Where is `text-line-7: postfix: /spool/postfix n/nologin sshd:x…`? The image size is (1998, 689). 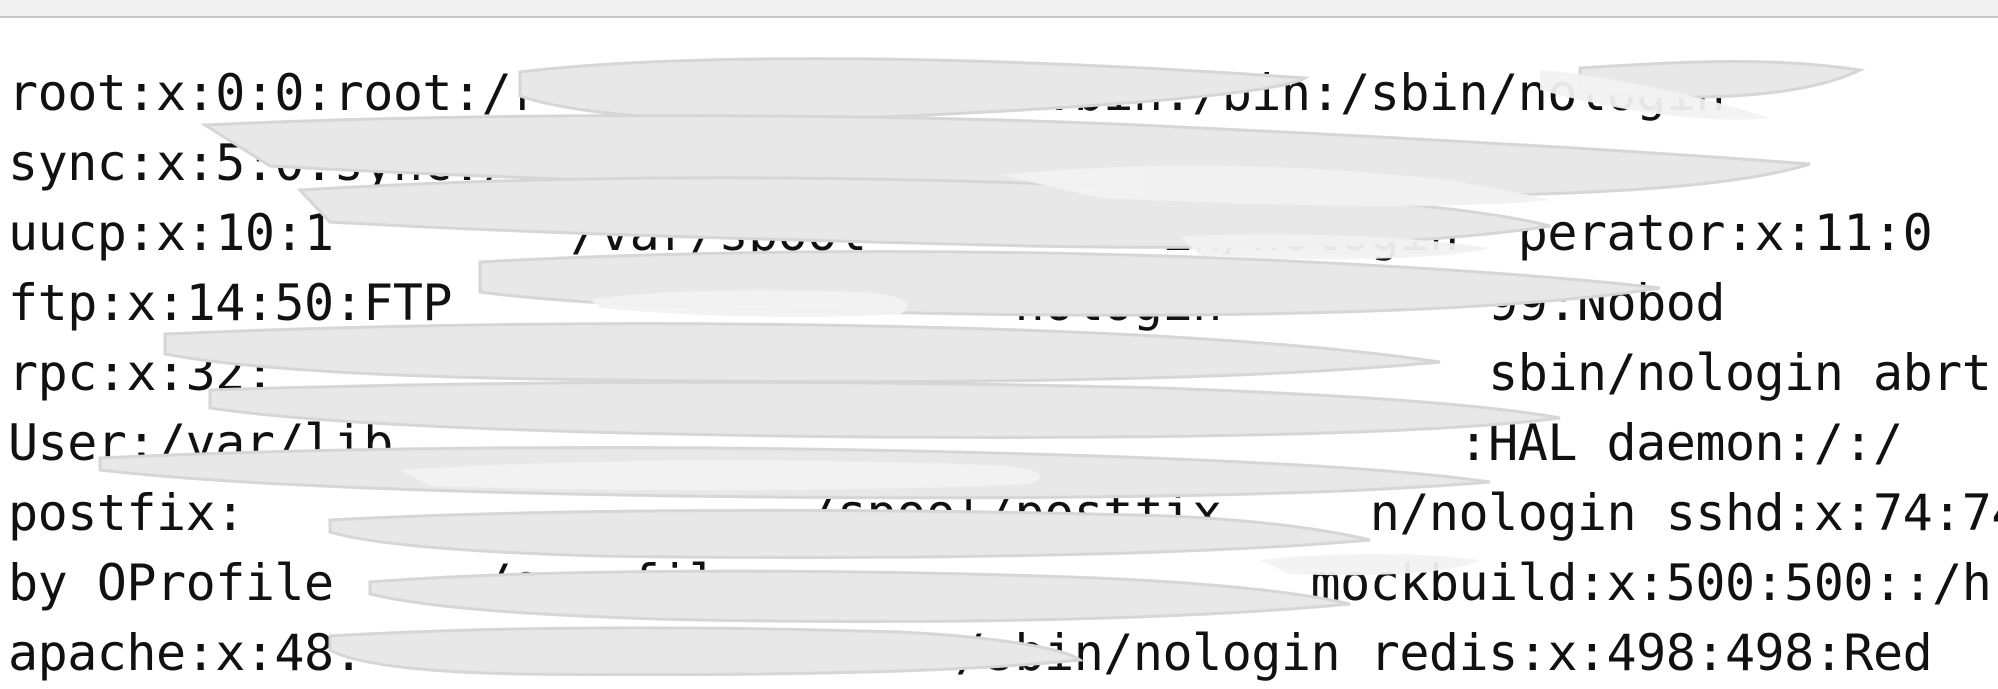 text-line-7: postfix: /spool/postfix n/nologin sshd:x… is located at coordinates (1003, 513).